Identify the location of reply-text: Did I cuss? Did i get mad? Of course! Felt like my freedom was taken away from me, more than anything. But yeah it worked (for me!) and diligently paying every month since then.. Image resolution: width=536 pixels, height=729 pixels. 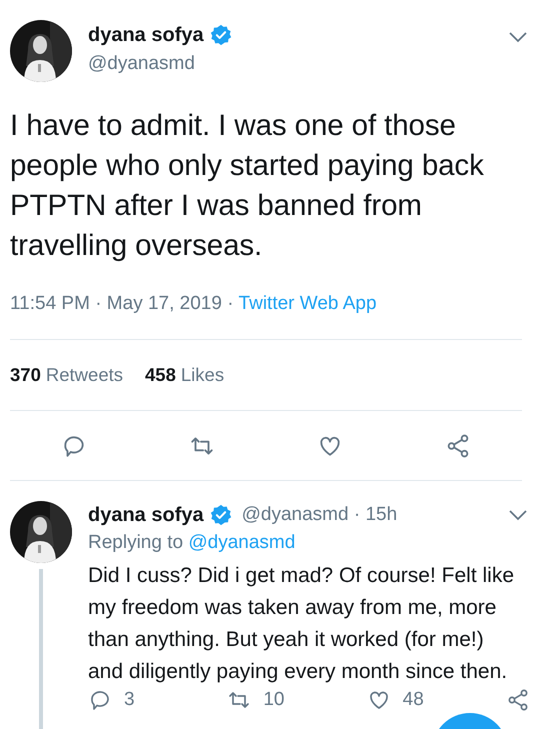
(301, 624).